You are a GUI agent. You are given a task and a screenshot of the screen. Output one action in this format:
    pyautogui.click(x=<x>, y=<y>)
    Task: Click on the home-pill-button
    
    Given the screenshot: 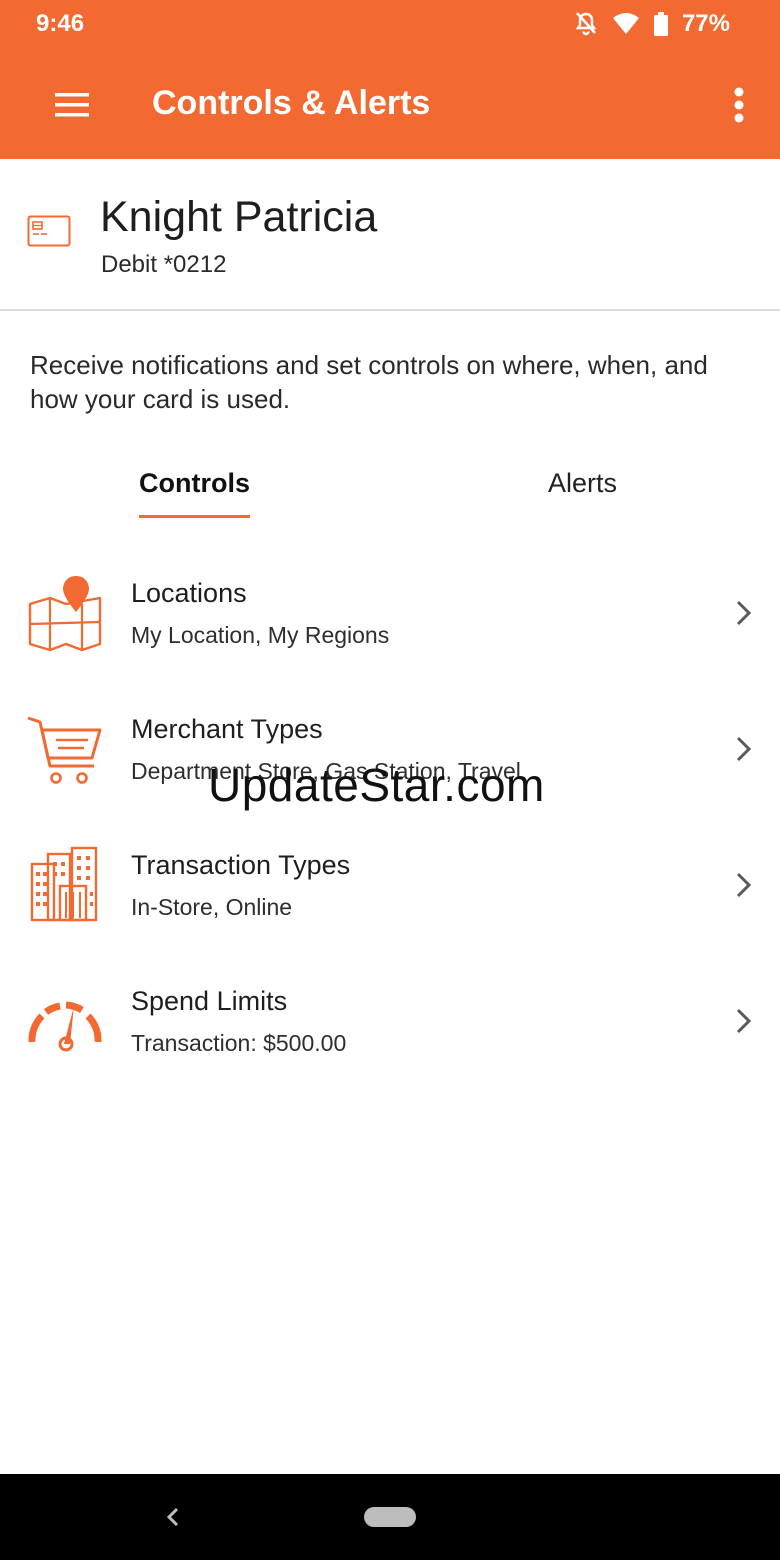 What is the action you would take?
    pyautogui.click(x=390, y=1517)
    